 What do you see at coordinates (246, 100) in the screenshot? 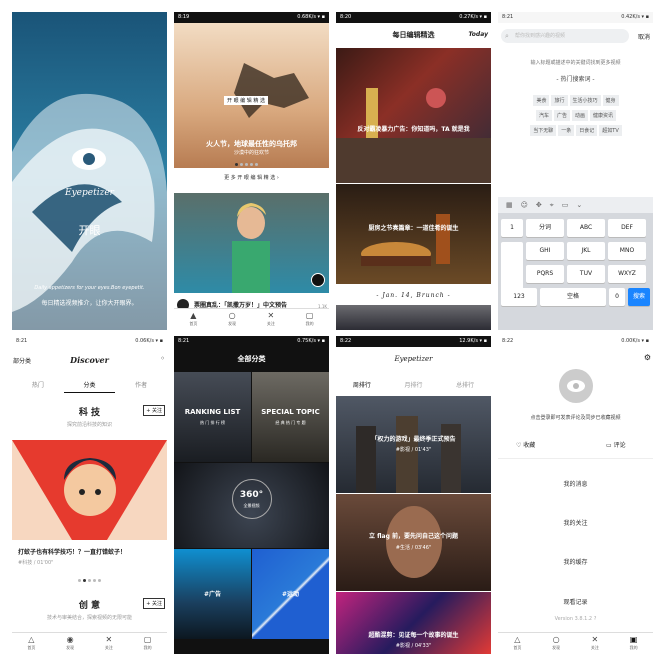
I see `editor-badge: 开 眼 编 辑 精 选` at bounding box center [246, 100].